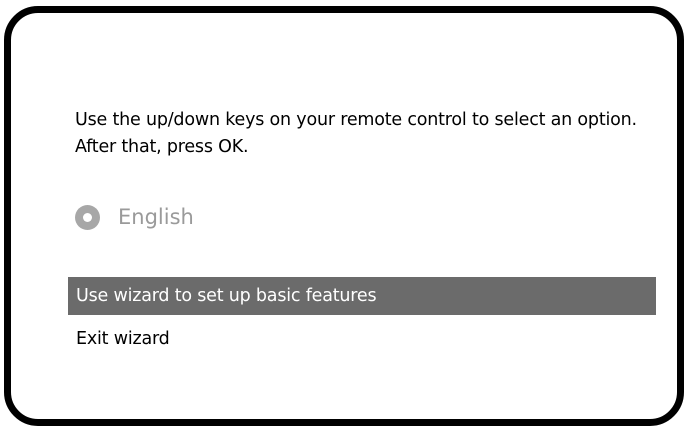 The height and width of the screenshot is (426, 688). What do you see at coordinates (362, 296) in the screenshot?
I see `menu-item-use-wizard: Use wizard to set up basic features` at bounding box center [362, 296].